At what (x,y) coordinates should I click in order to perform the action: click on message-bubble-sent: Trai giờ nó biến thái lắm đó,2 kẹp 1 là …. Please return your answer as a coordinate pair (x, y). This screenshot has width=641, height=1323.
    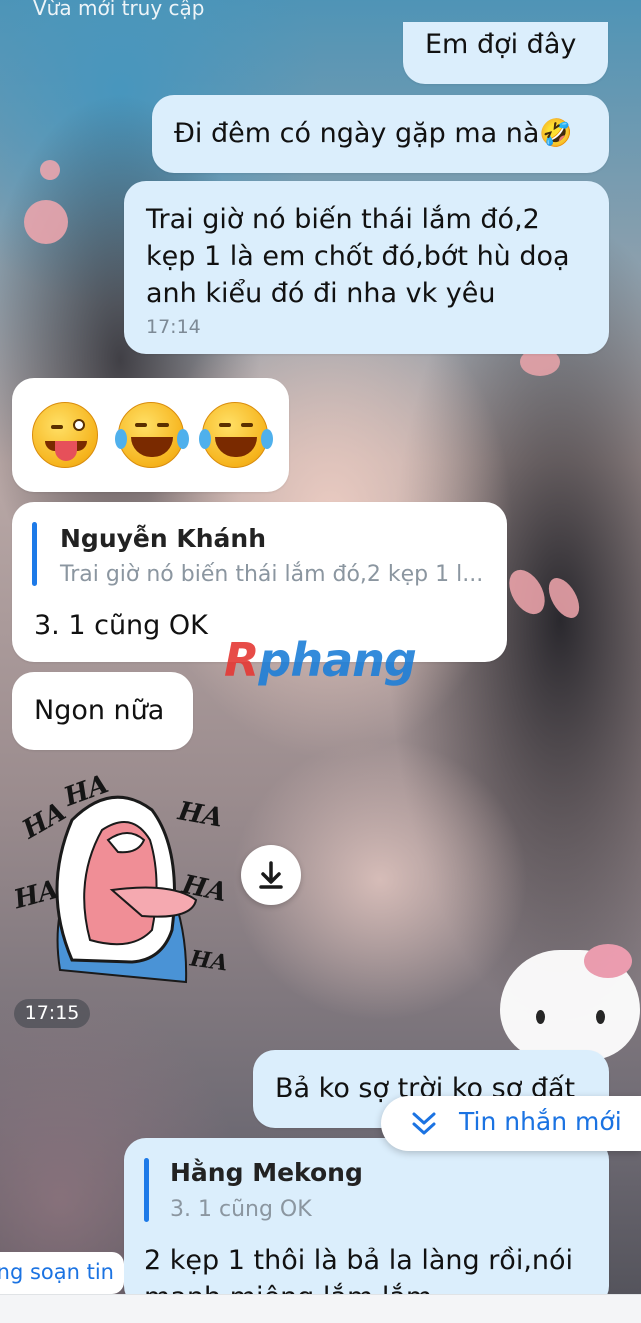
    Looking at the image, I should click on (366, 267).